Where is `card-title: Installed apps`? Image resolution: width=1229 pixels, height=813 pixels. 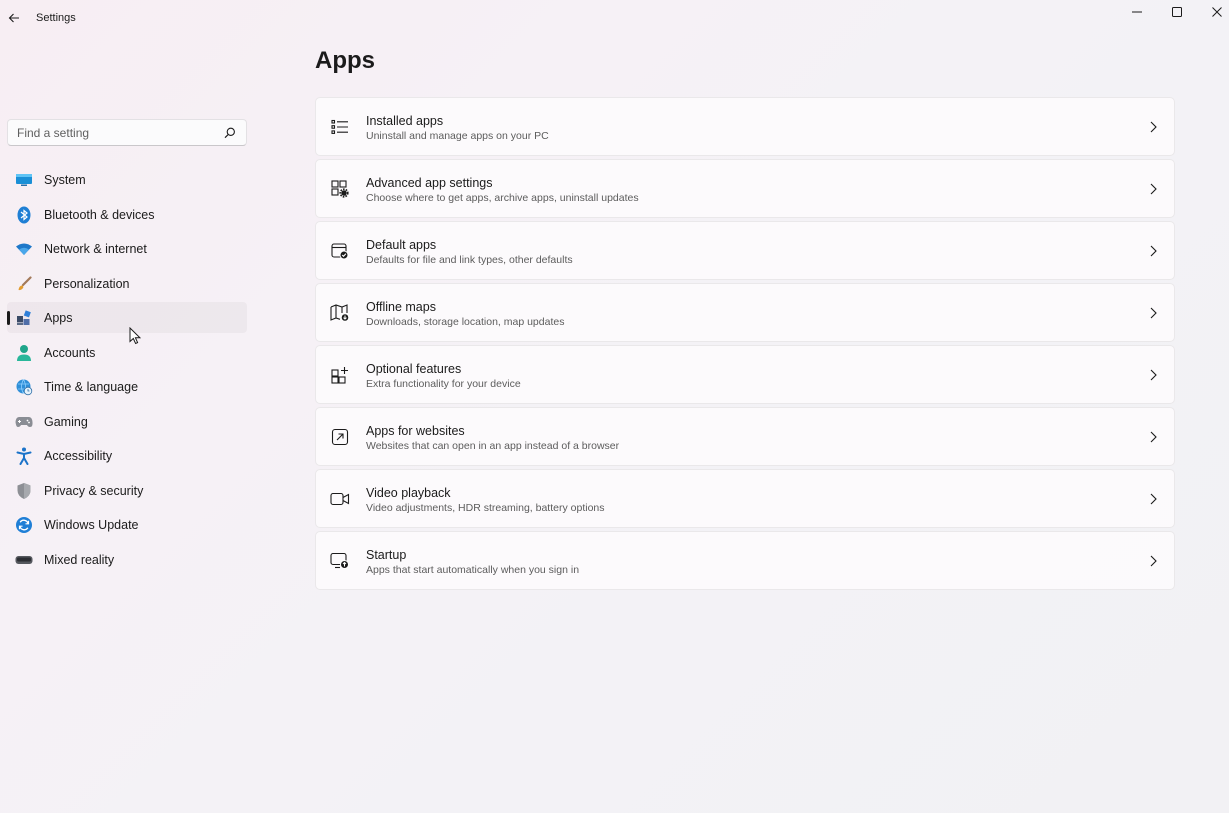 card-title: Installed apps is located at coordinates (405, 121).